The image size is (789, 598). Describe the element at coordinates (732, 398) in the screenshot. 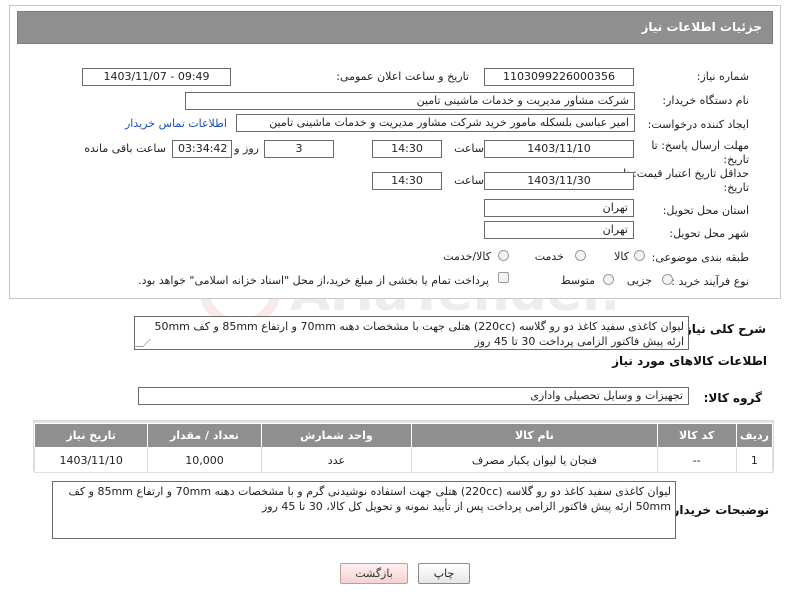

I see `goods-group-label: گروه کالا:` at that location.